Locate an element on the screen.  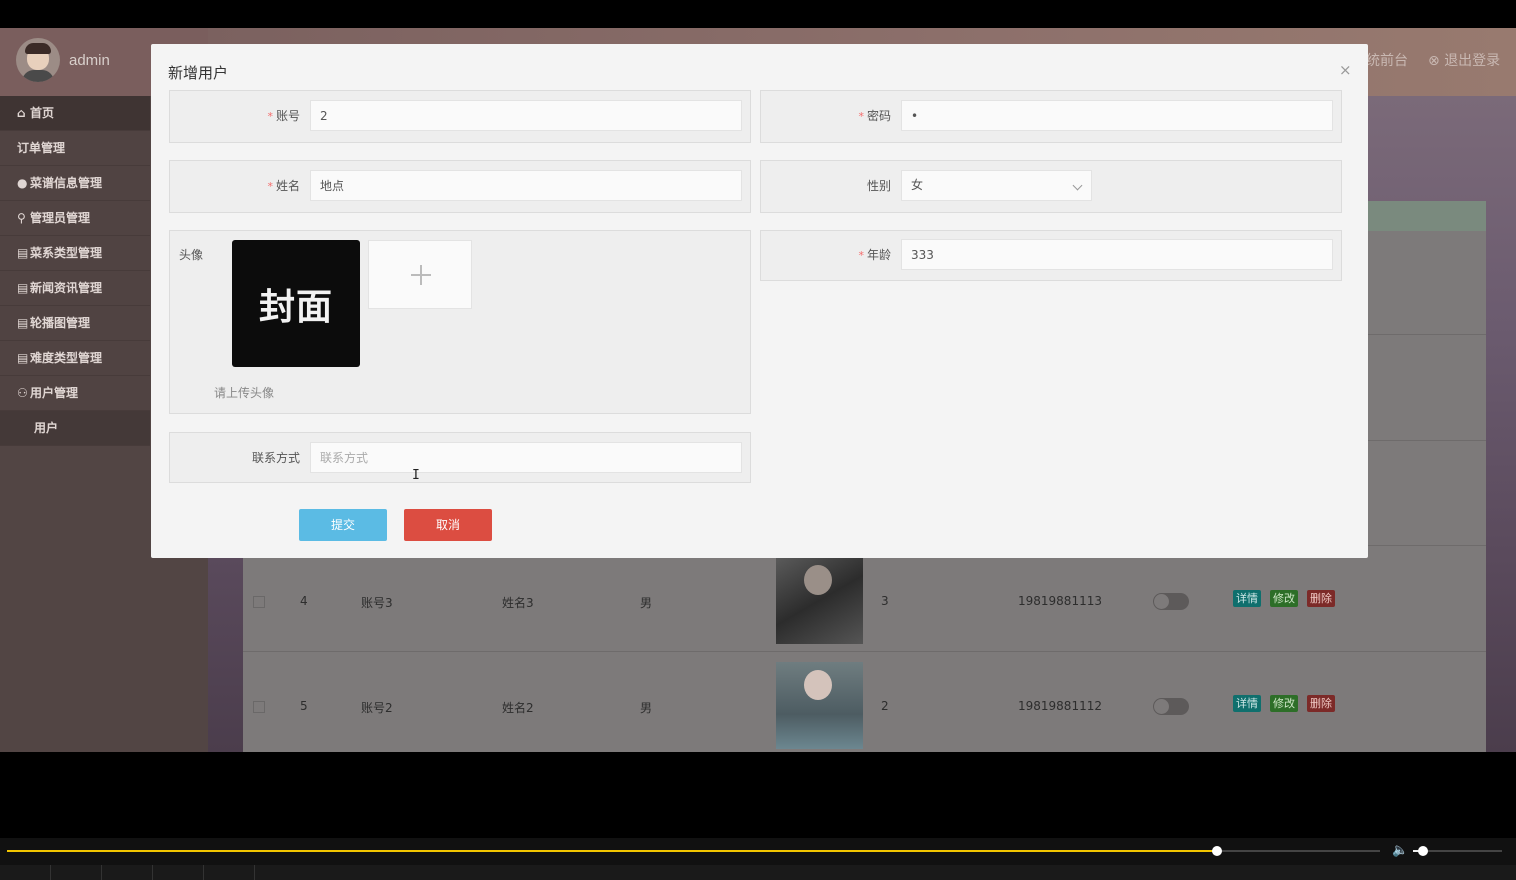
upload-button is located at coordinates (420, 274).